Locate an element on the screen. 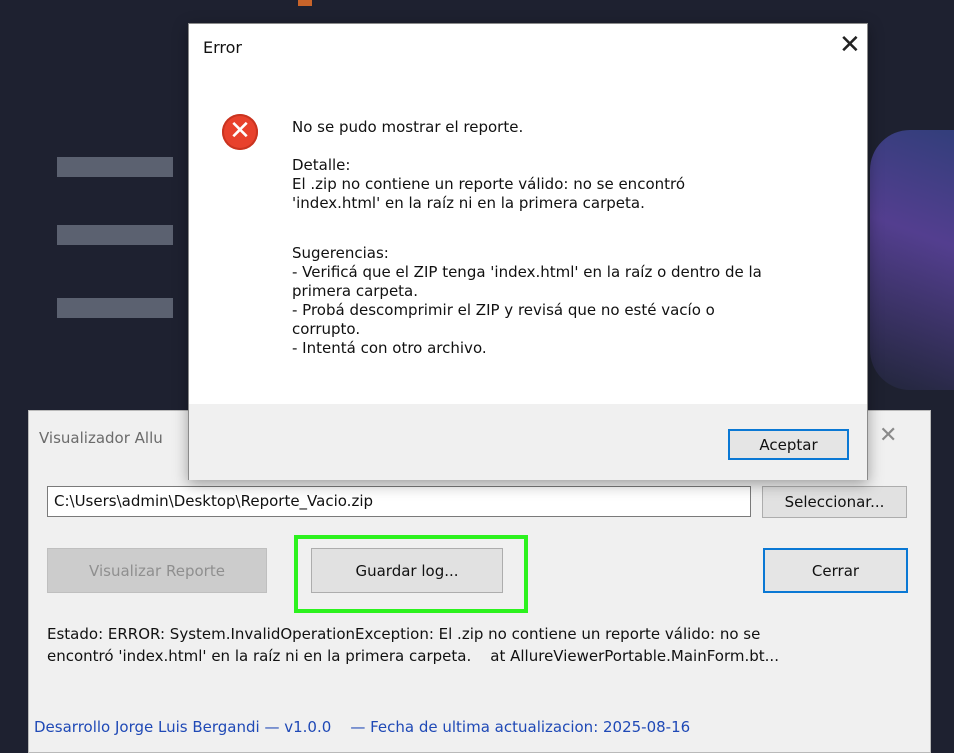 The image size is (954, 753). dialog-title: Error is located at coordinates (222, 47).